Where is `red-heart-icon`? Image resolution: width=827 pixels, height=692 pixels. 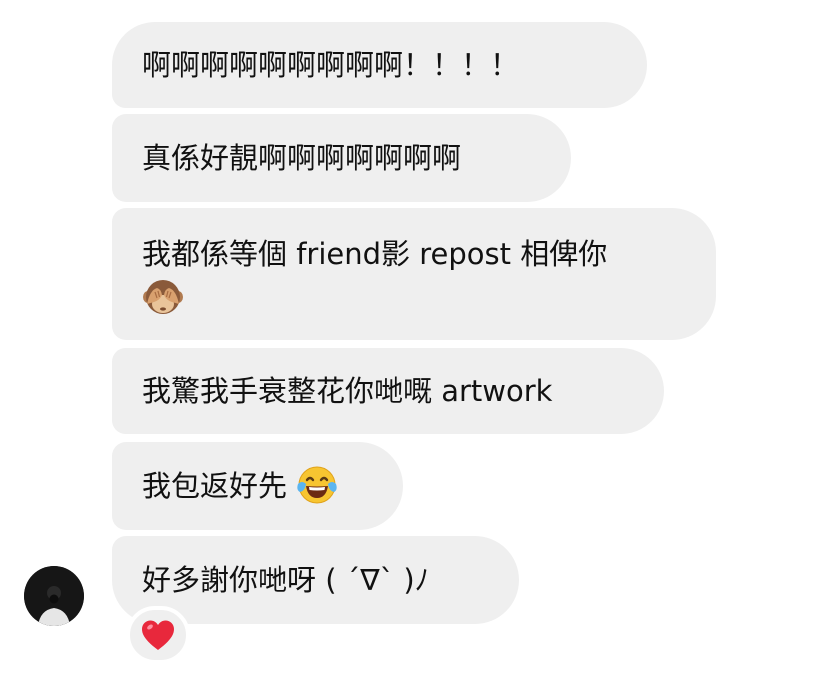
red-heart-icon is located at coordinates (158, 635).